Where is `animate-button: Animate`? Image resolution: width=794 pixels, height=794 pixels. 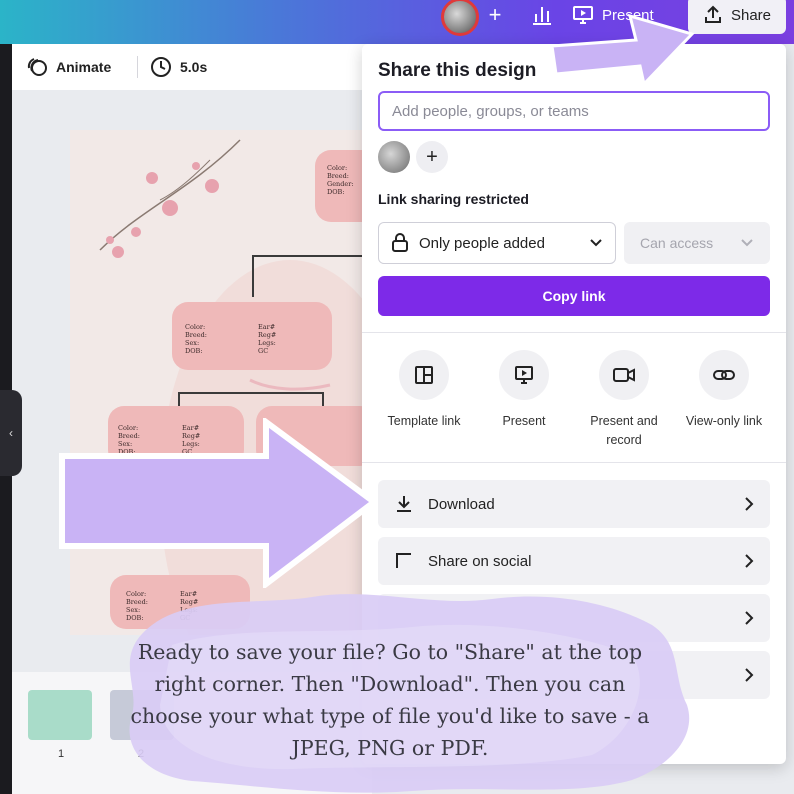 animate-button: Animate is located at coordinates (68, 67).